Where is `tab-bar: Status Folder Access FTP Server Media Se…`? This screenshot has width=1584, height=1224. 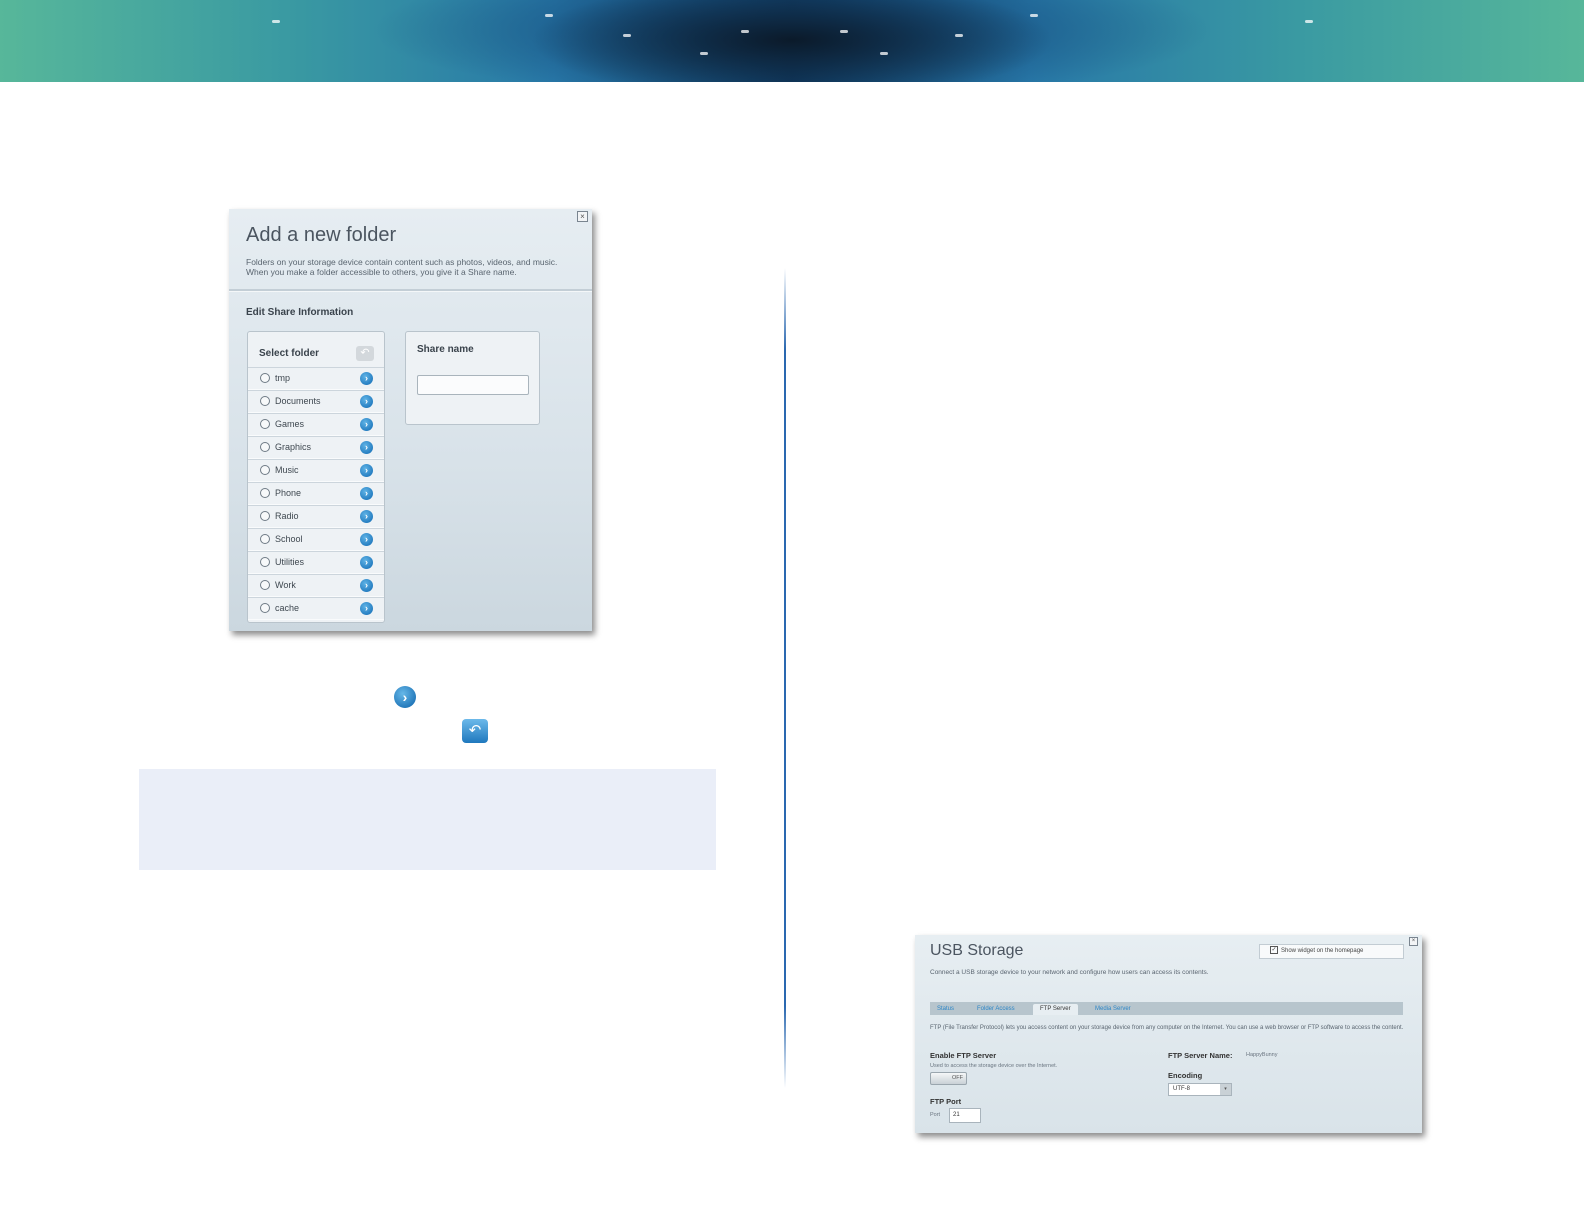
tab-bar: Status Folder Access FTP Server Media Se… is located at coordinates (1166, 1008).